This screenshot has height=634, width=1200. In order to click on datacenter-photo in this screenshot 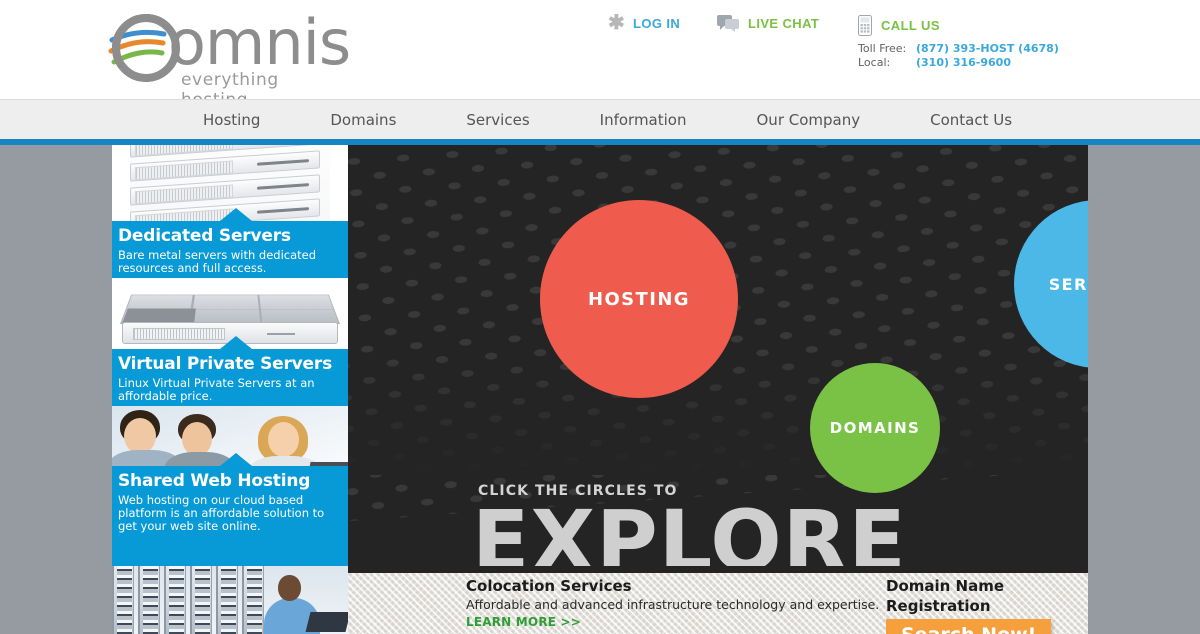, I will do `click(230, 600)`.